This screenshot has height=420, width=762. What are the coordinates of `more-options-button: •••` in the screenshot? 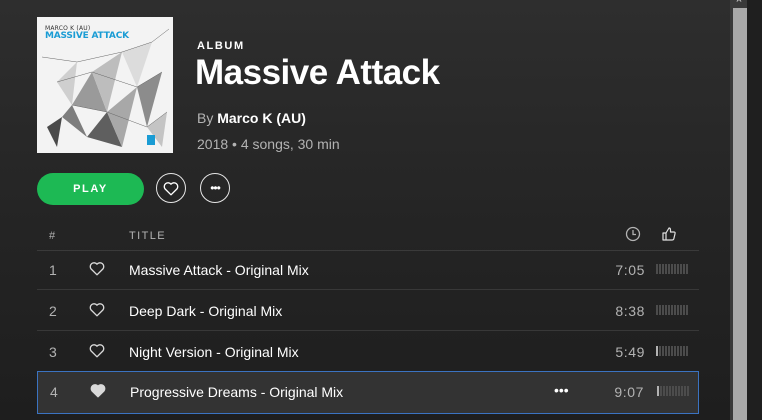 It's located at (215, 188).